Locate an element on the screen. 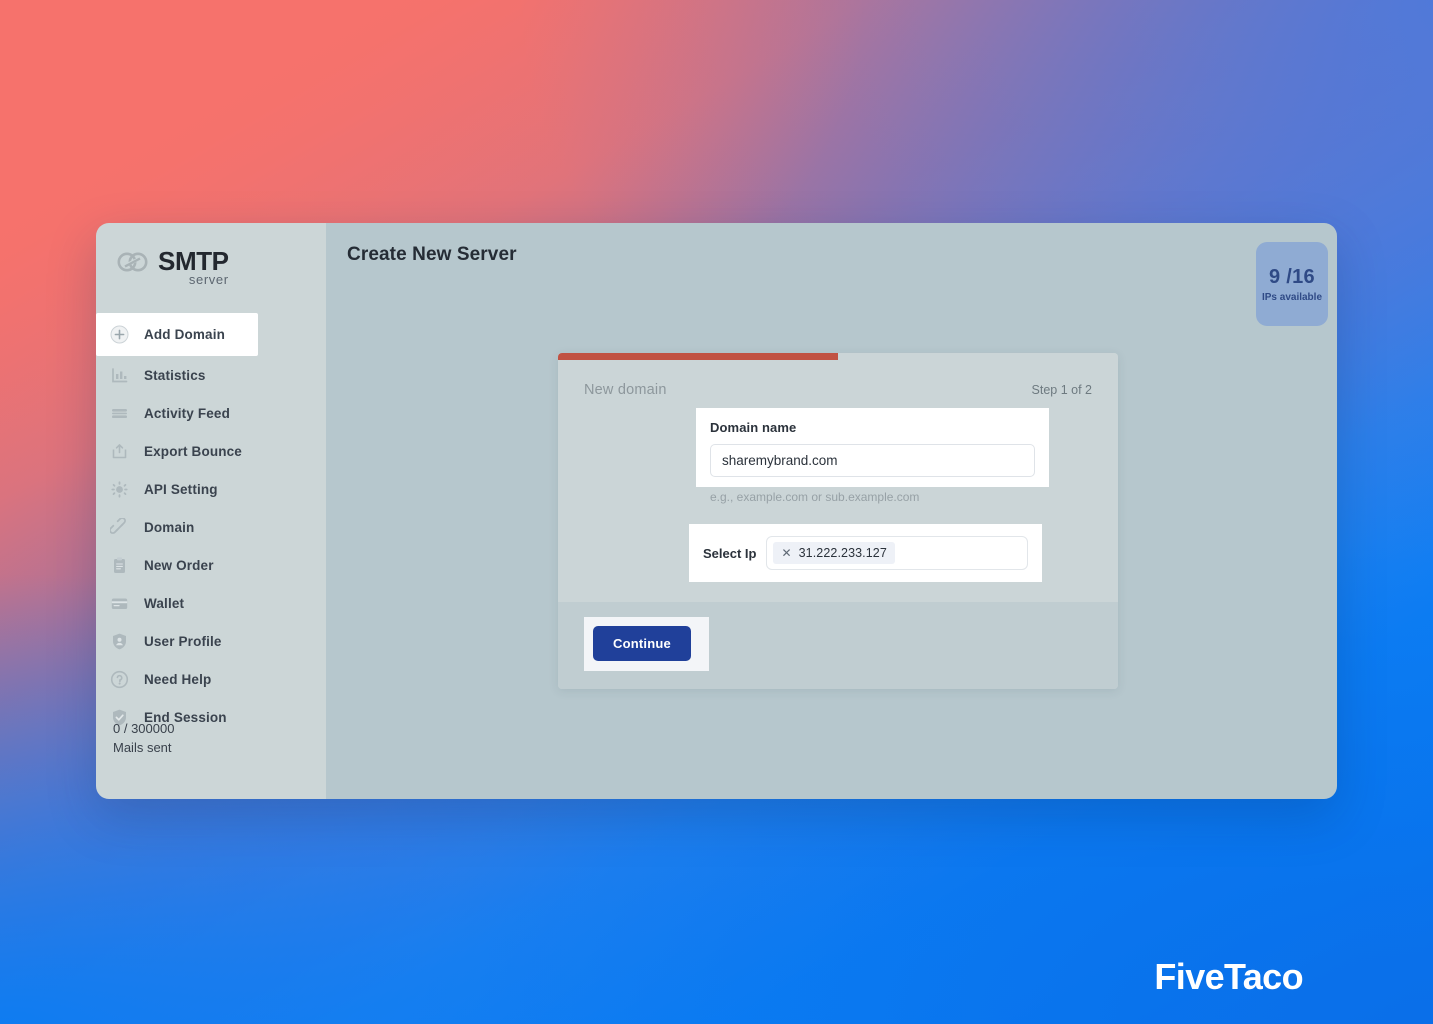  continue-button-highlight: Continue is located at coordinates (646, 644).